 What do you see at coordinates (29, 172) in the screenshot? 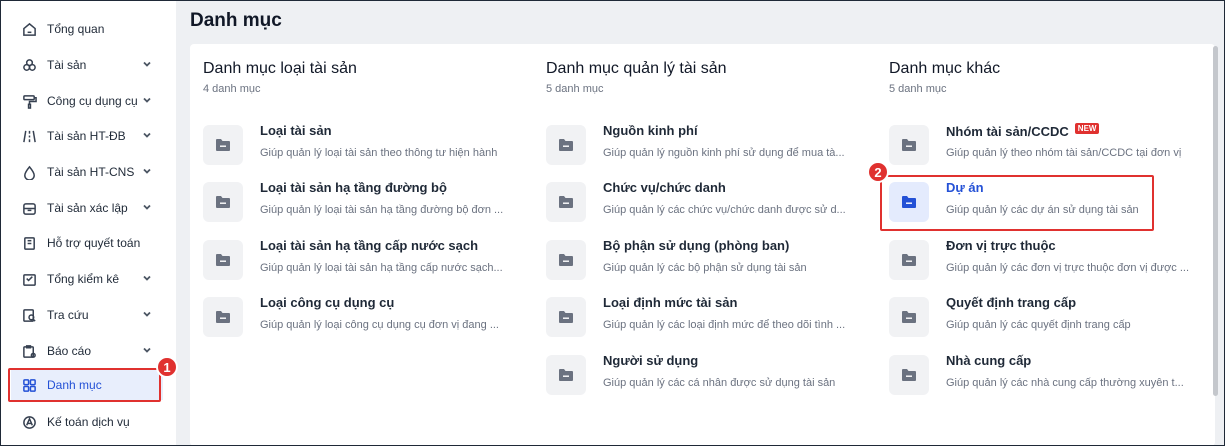
I see `water-drop-icon` at bounding box center [29, 172].